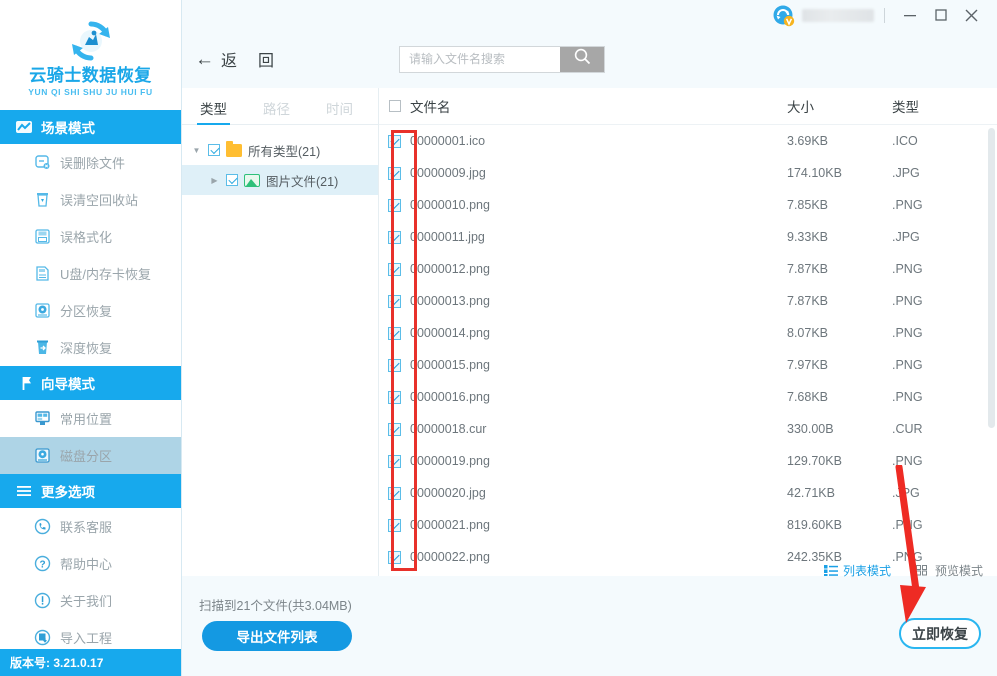  I want to click on search-button, so click(582, 59).